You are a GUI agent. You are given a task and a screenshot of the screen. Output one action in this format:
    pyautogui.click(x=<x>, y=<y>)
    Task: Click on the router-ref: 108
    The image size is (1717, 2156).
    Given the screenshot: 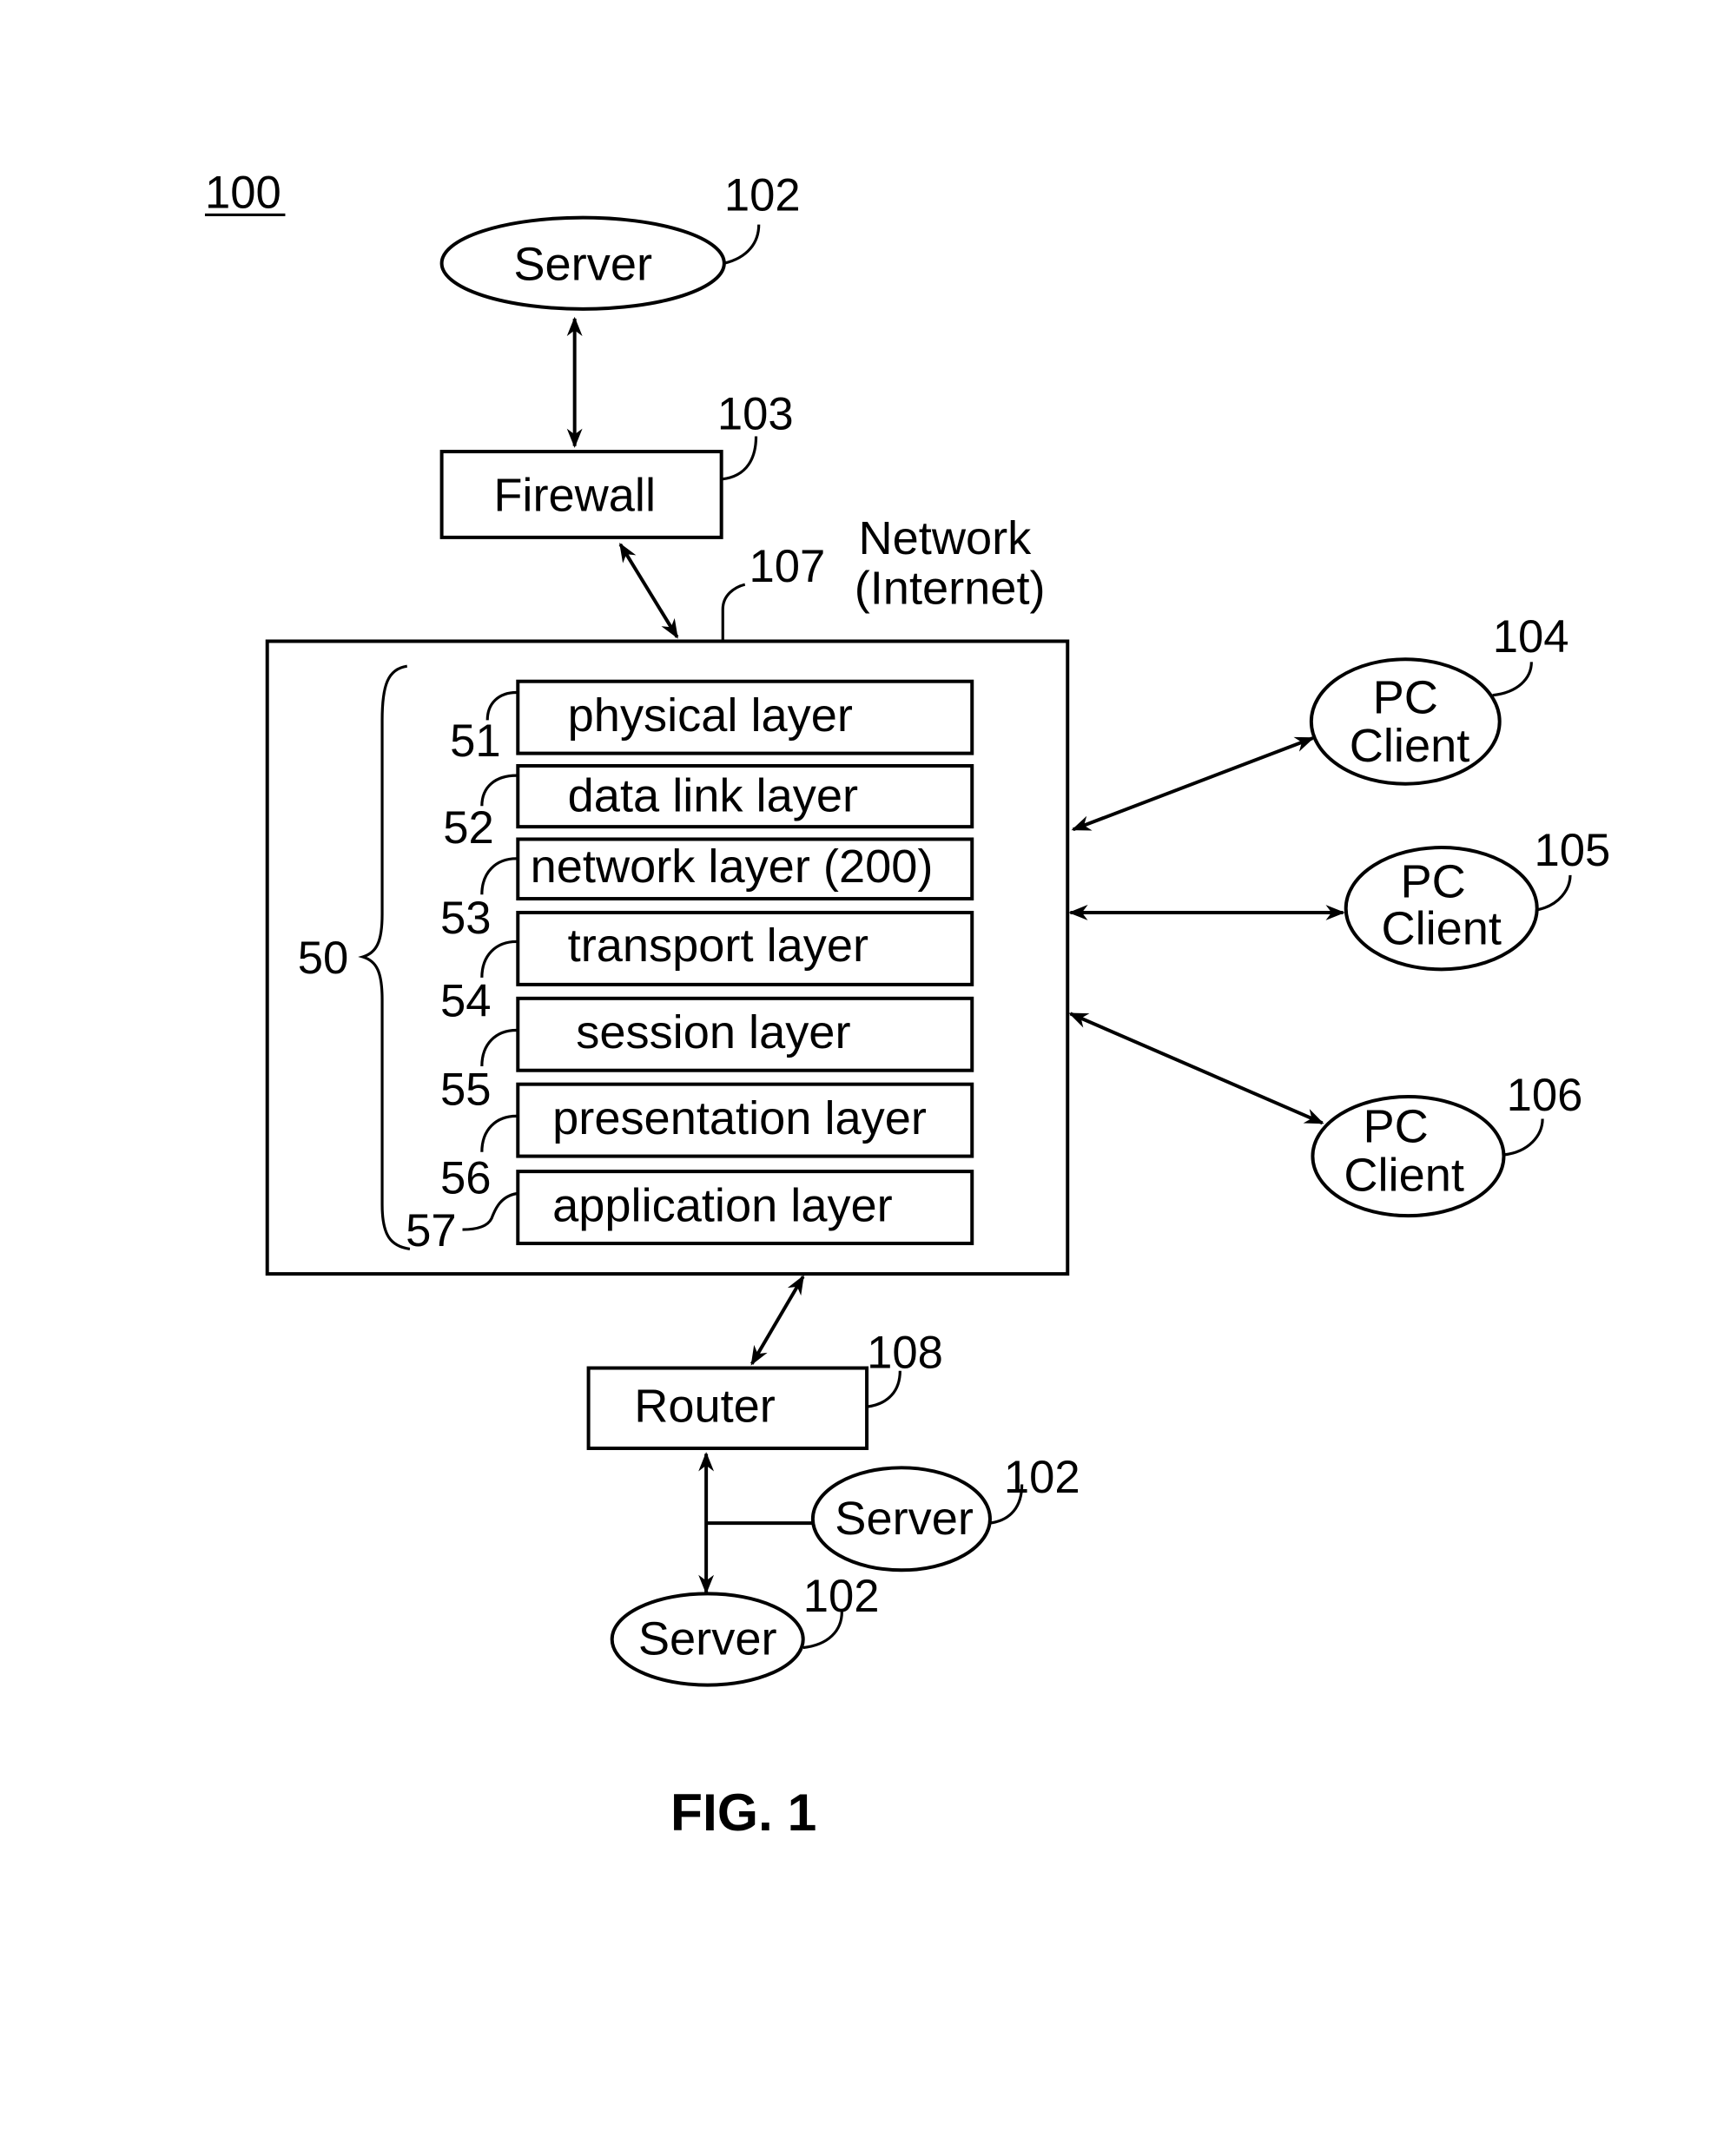 What is the action you would take?
    pyautogui.click(x=905, y=1353)
    